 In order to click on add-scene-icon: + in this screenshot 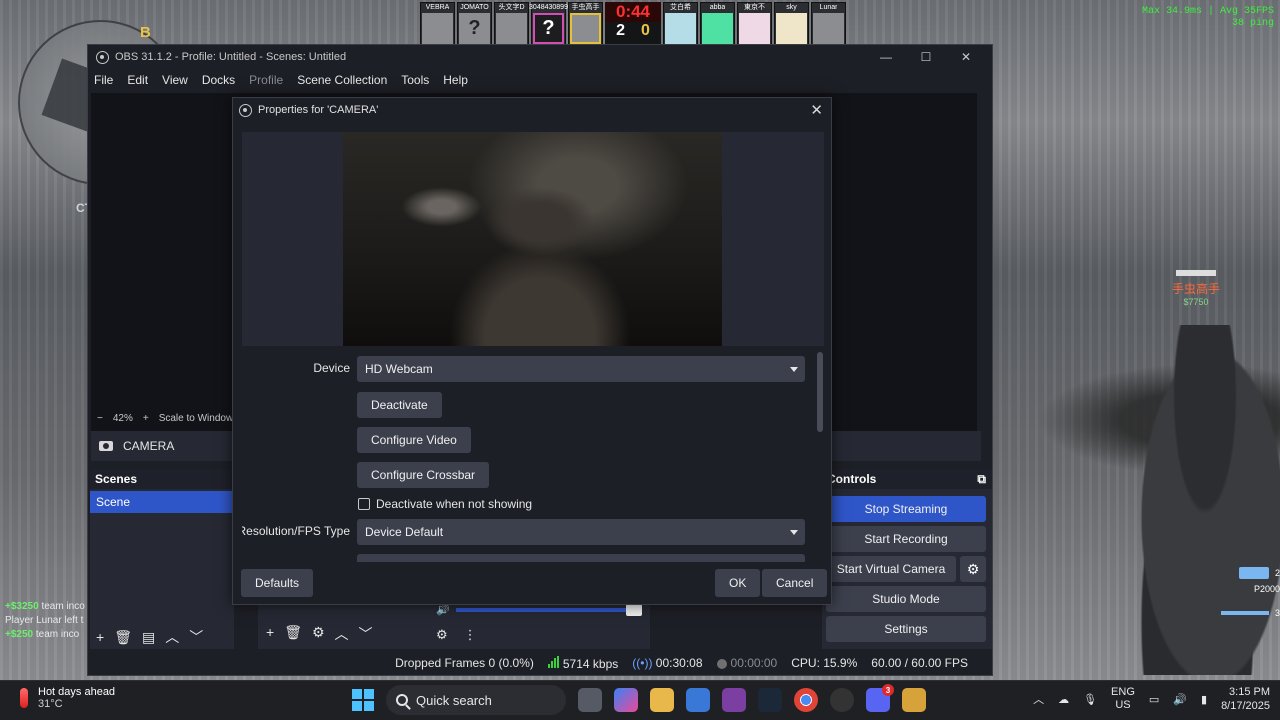, I will do `click(100, 637)`.